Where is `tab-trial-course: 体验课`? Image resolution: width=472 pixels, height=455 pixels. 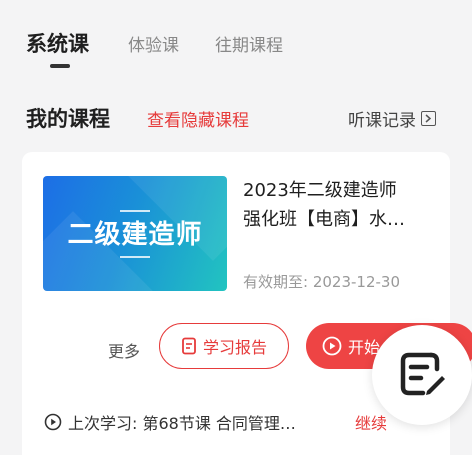
tab-trial-course: 体验课 is located at coordinates (153, 43).